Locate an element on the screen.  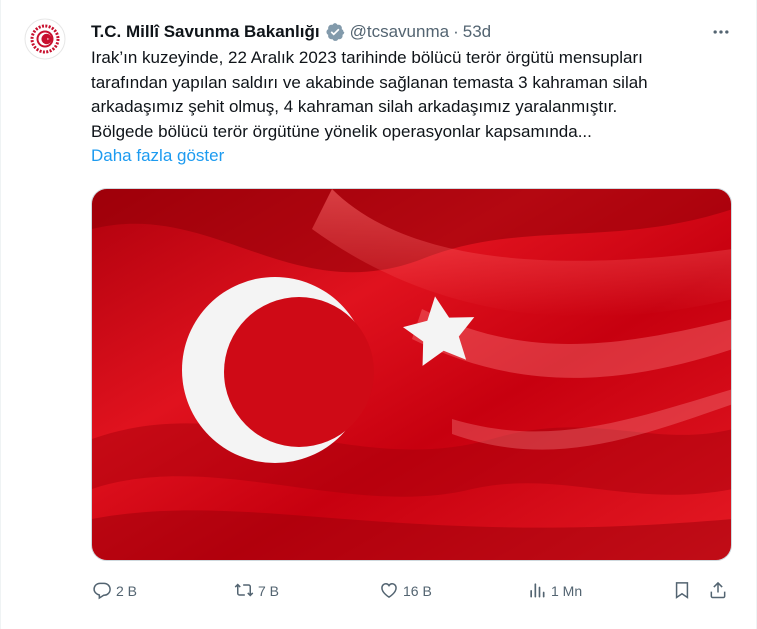
timestamp: 53d is located at coordinates (477, 32).